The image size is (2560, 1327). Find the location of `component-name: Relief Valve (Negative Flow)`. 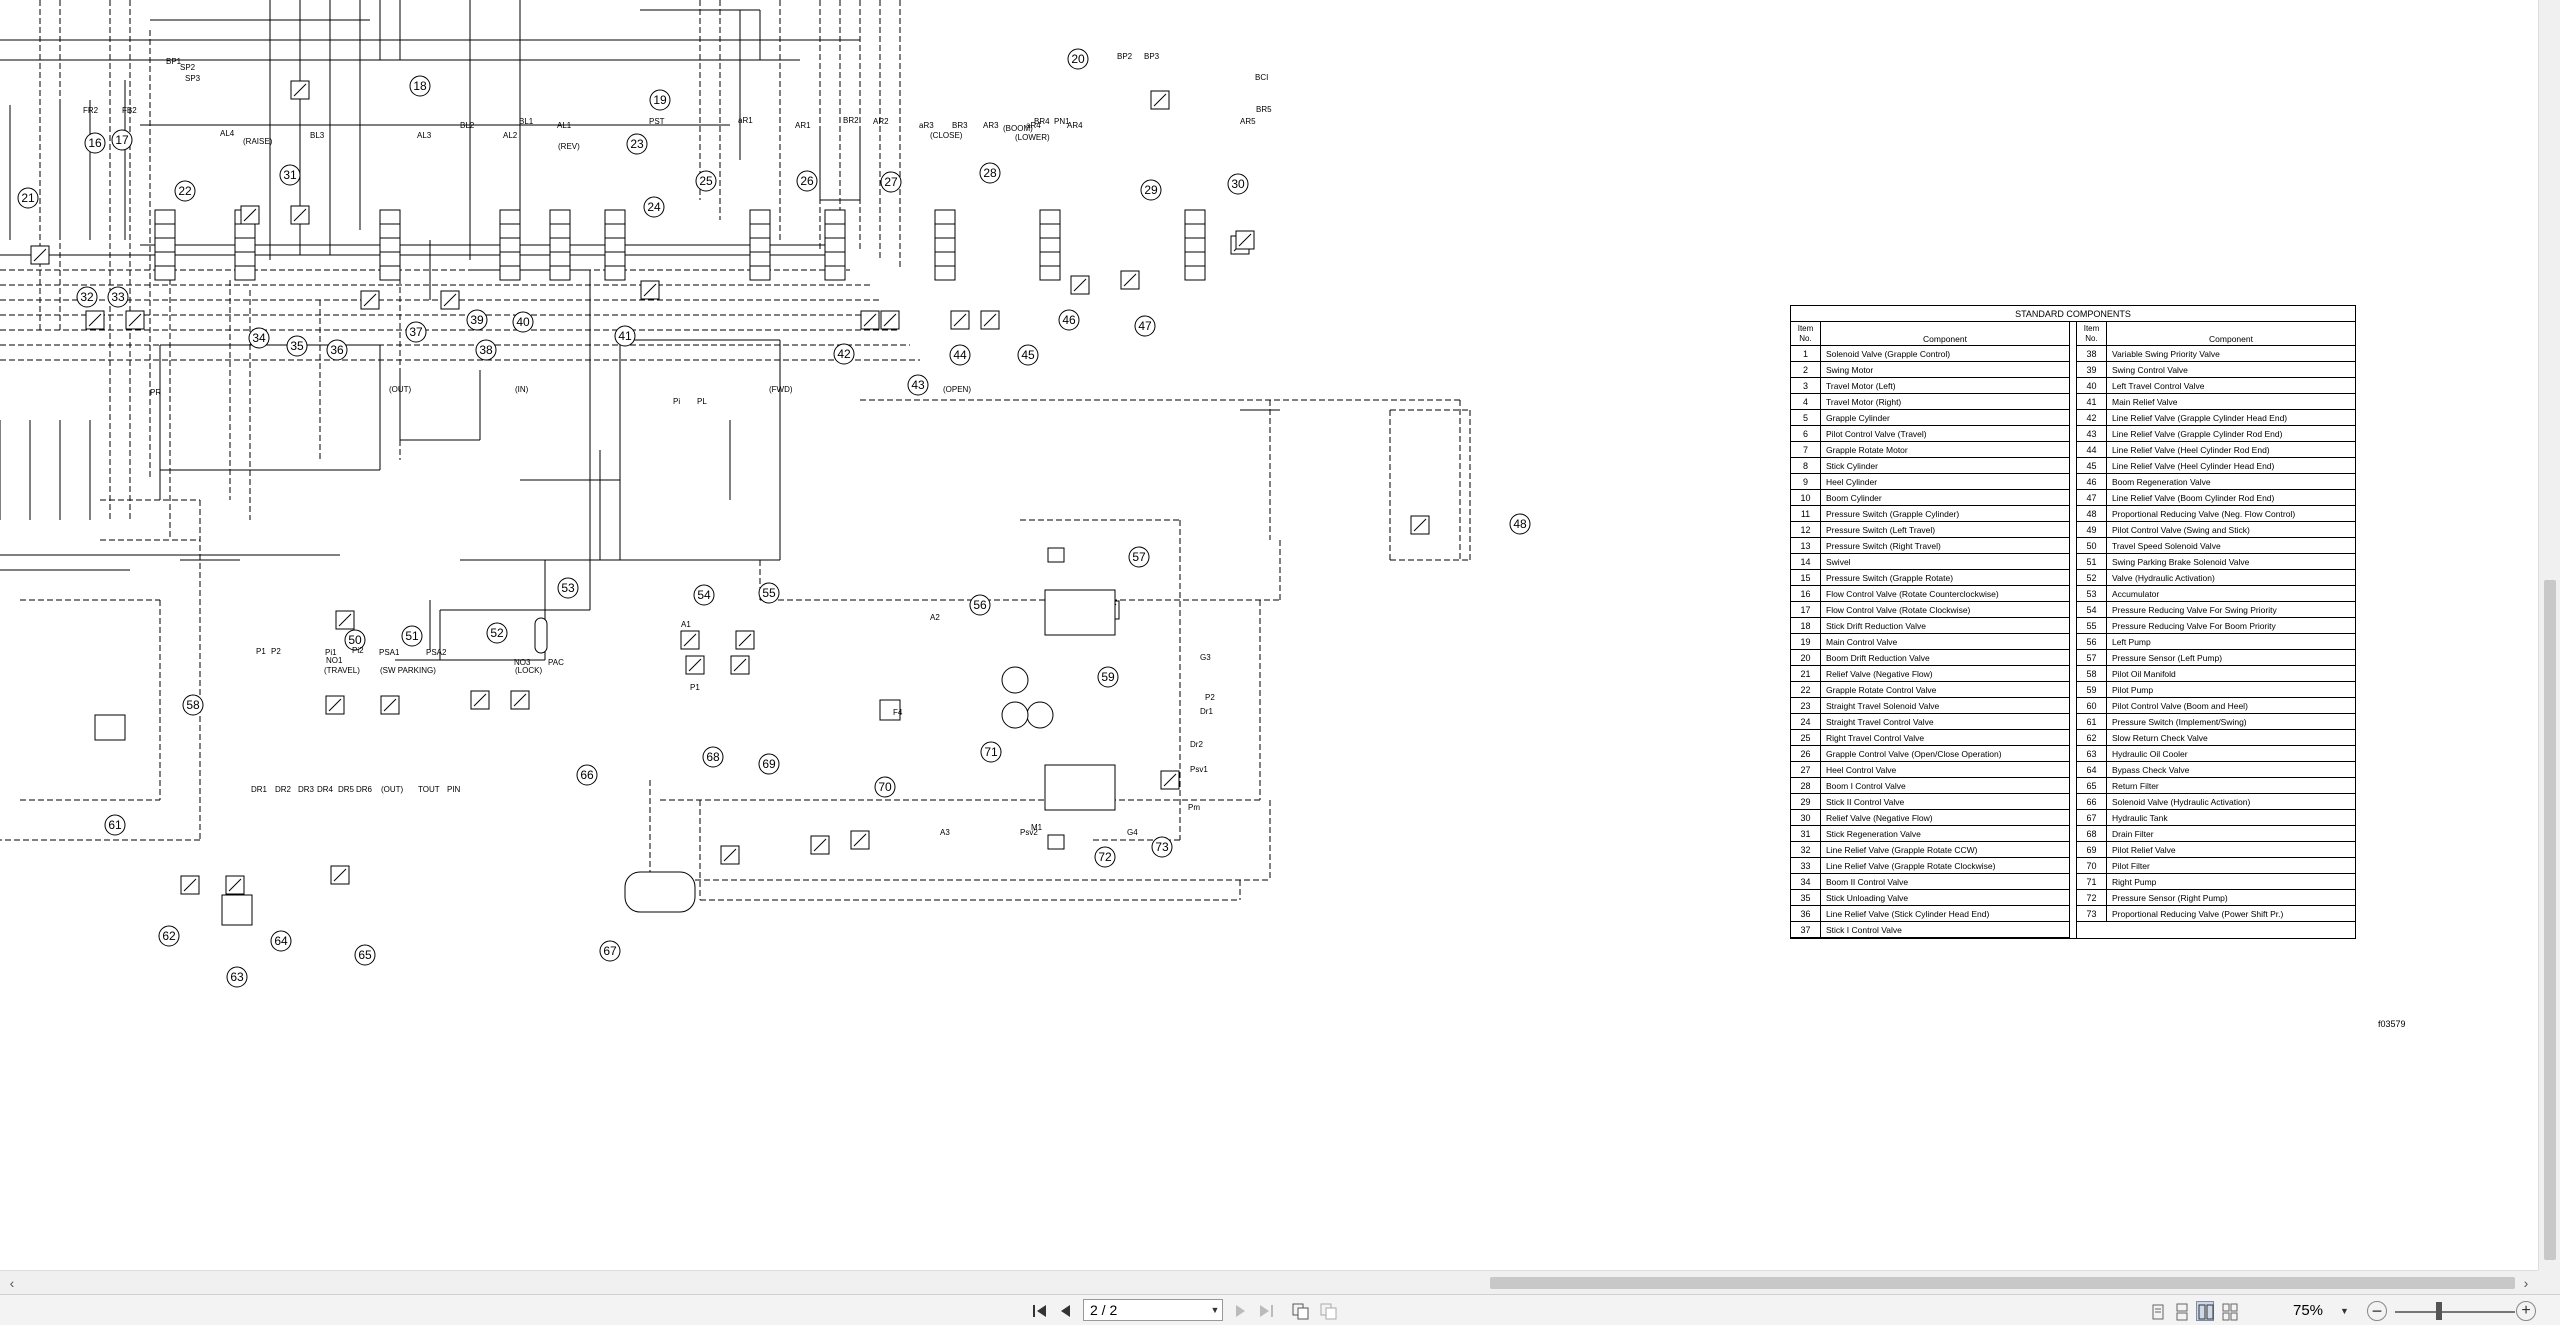

component-name: Relief Valve (Negative Flow) is located at coordinates (1879, 818).